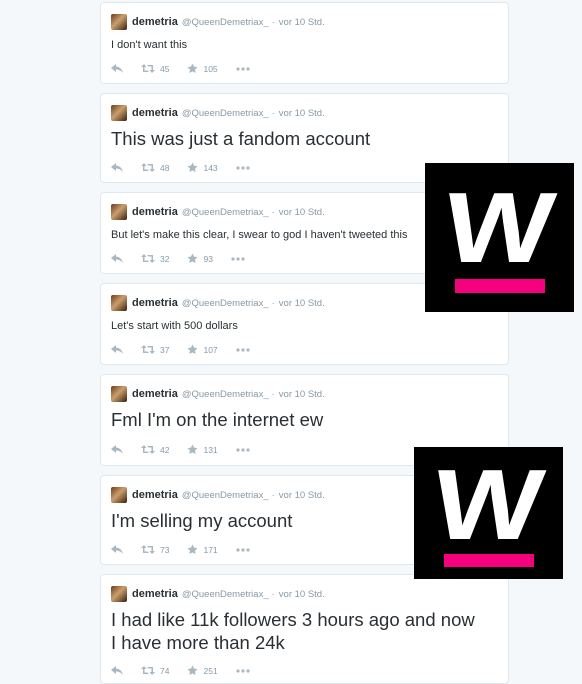 This screenshot has height=684, width=582. What do you see at coordinates (155, 350) in the screenshot?
I see `retweet-button: 37` at bounding box center [155, 350].